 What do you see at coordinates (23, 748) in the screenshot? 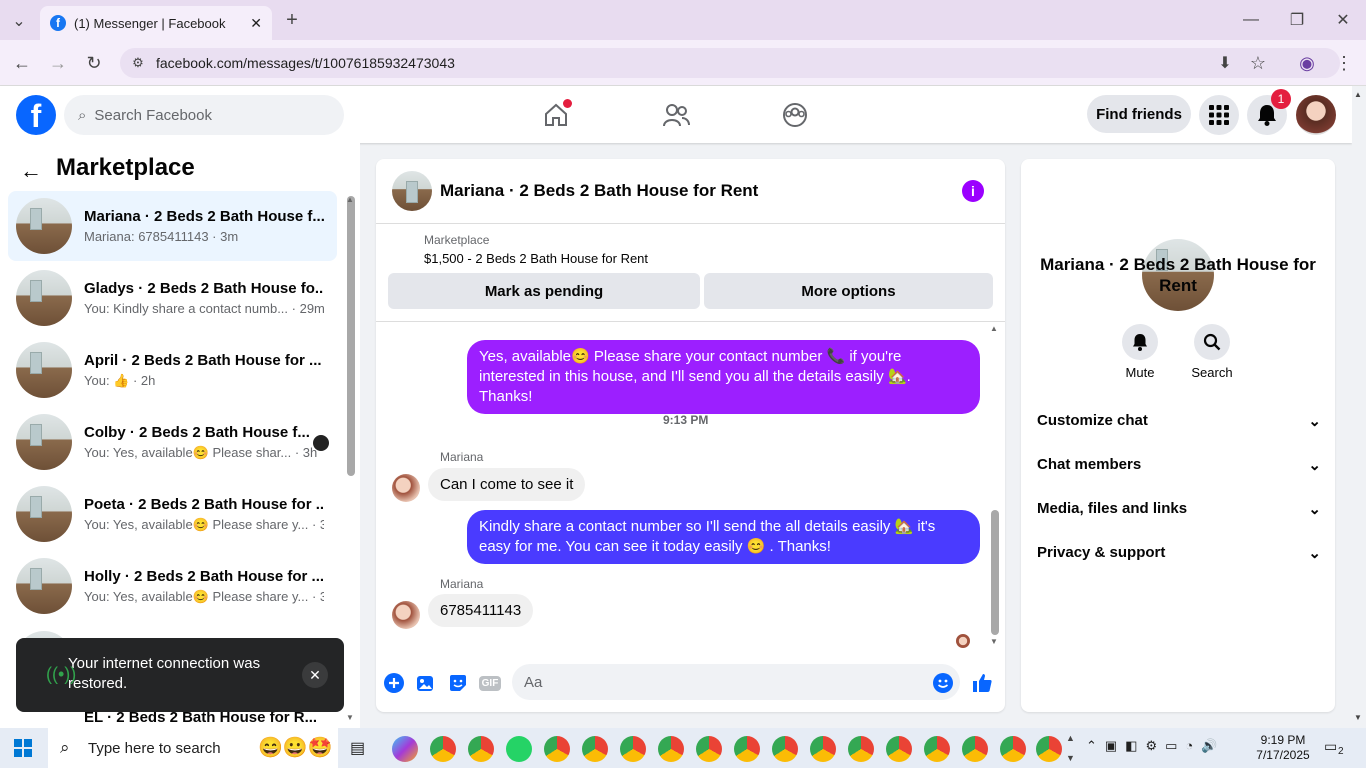
I see `windows-start-icon` at bounding box center [23, 748].